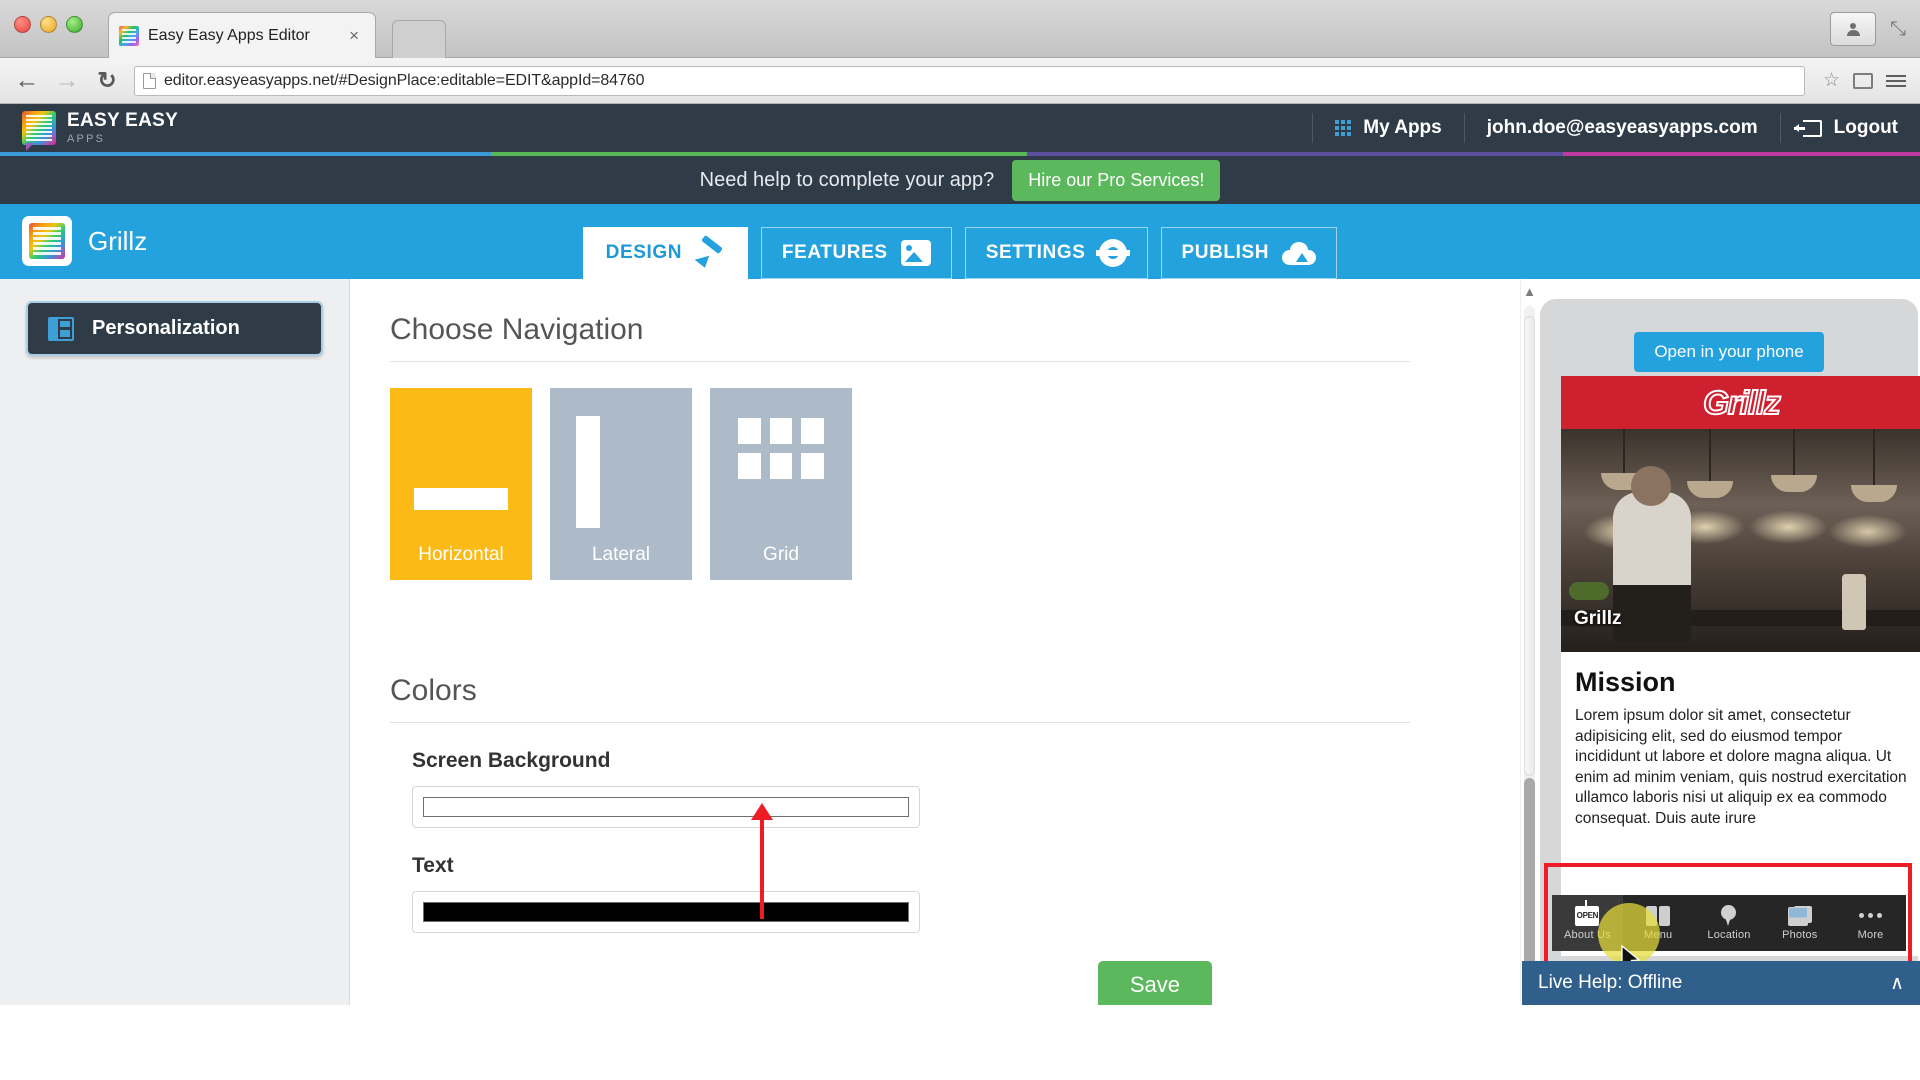 The height and width of the screenshot is (1080, 1920). I want to click on minimize-window-button, so click(48, 24).